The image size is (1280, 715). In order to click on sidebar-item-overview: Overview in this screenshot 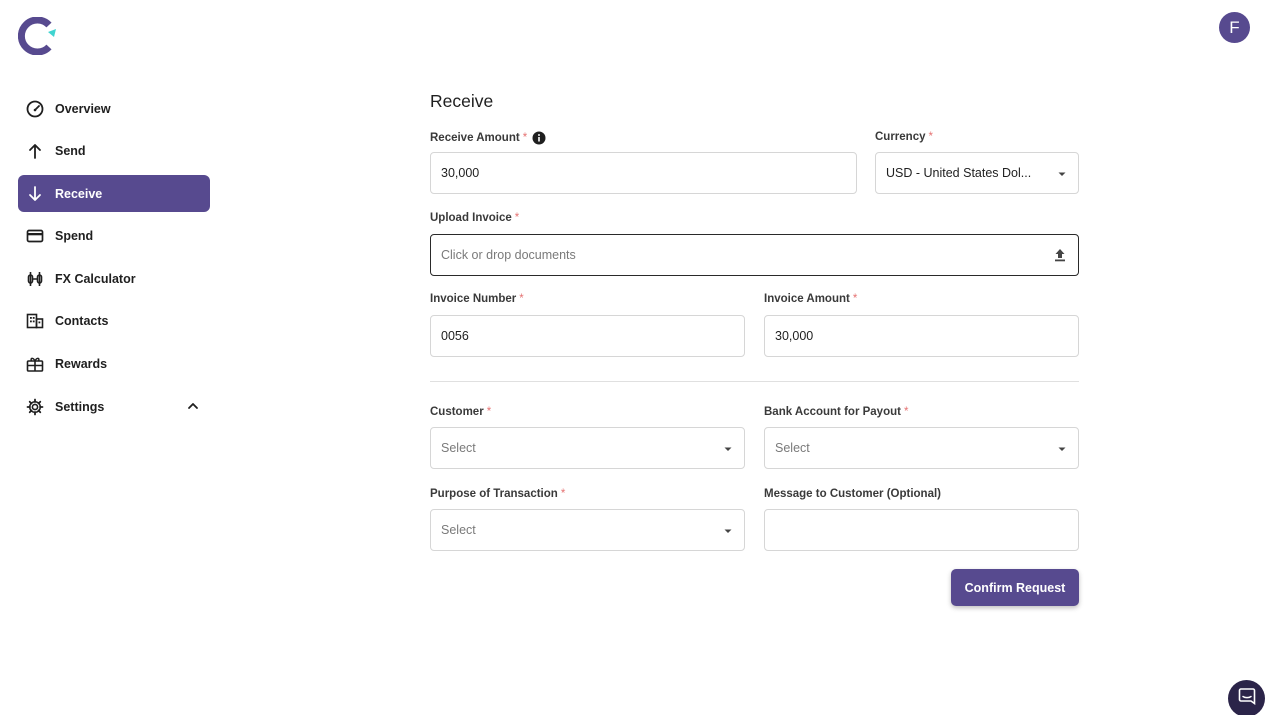, I will do `click(114, 108)`.